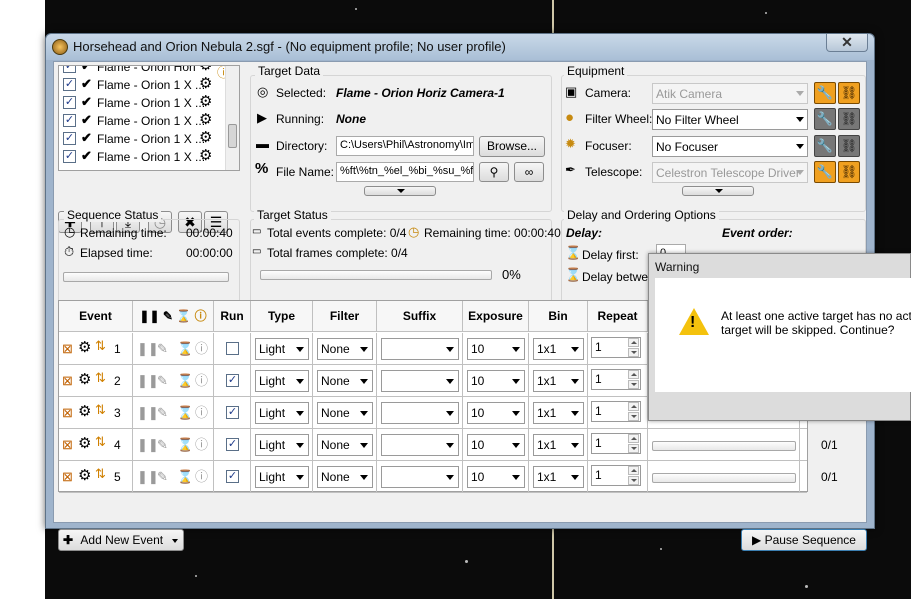  What do you see at coordinates (232, 316) in the screenshot?
I see `col-header-run: Run` at bounding box center [232, 316].